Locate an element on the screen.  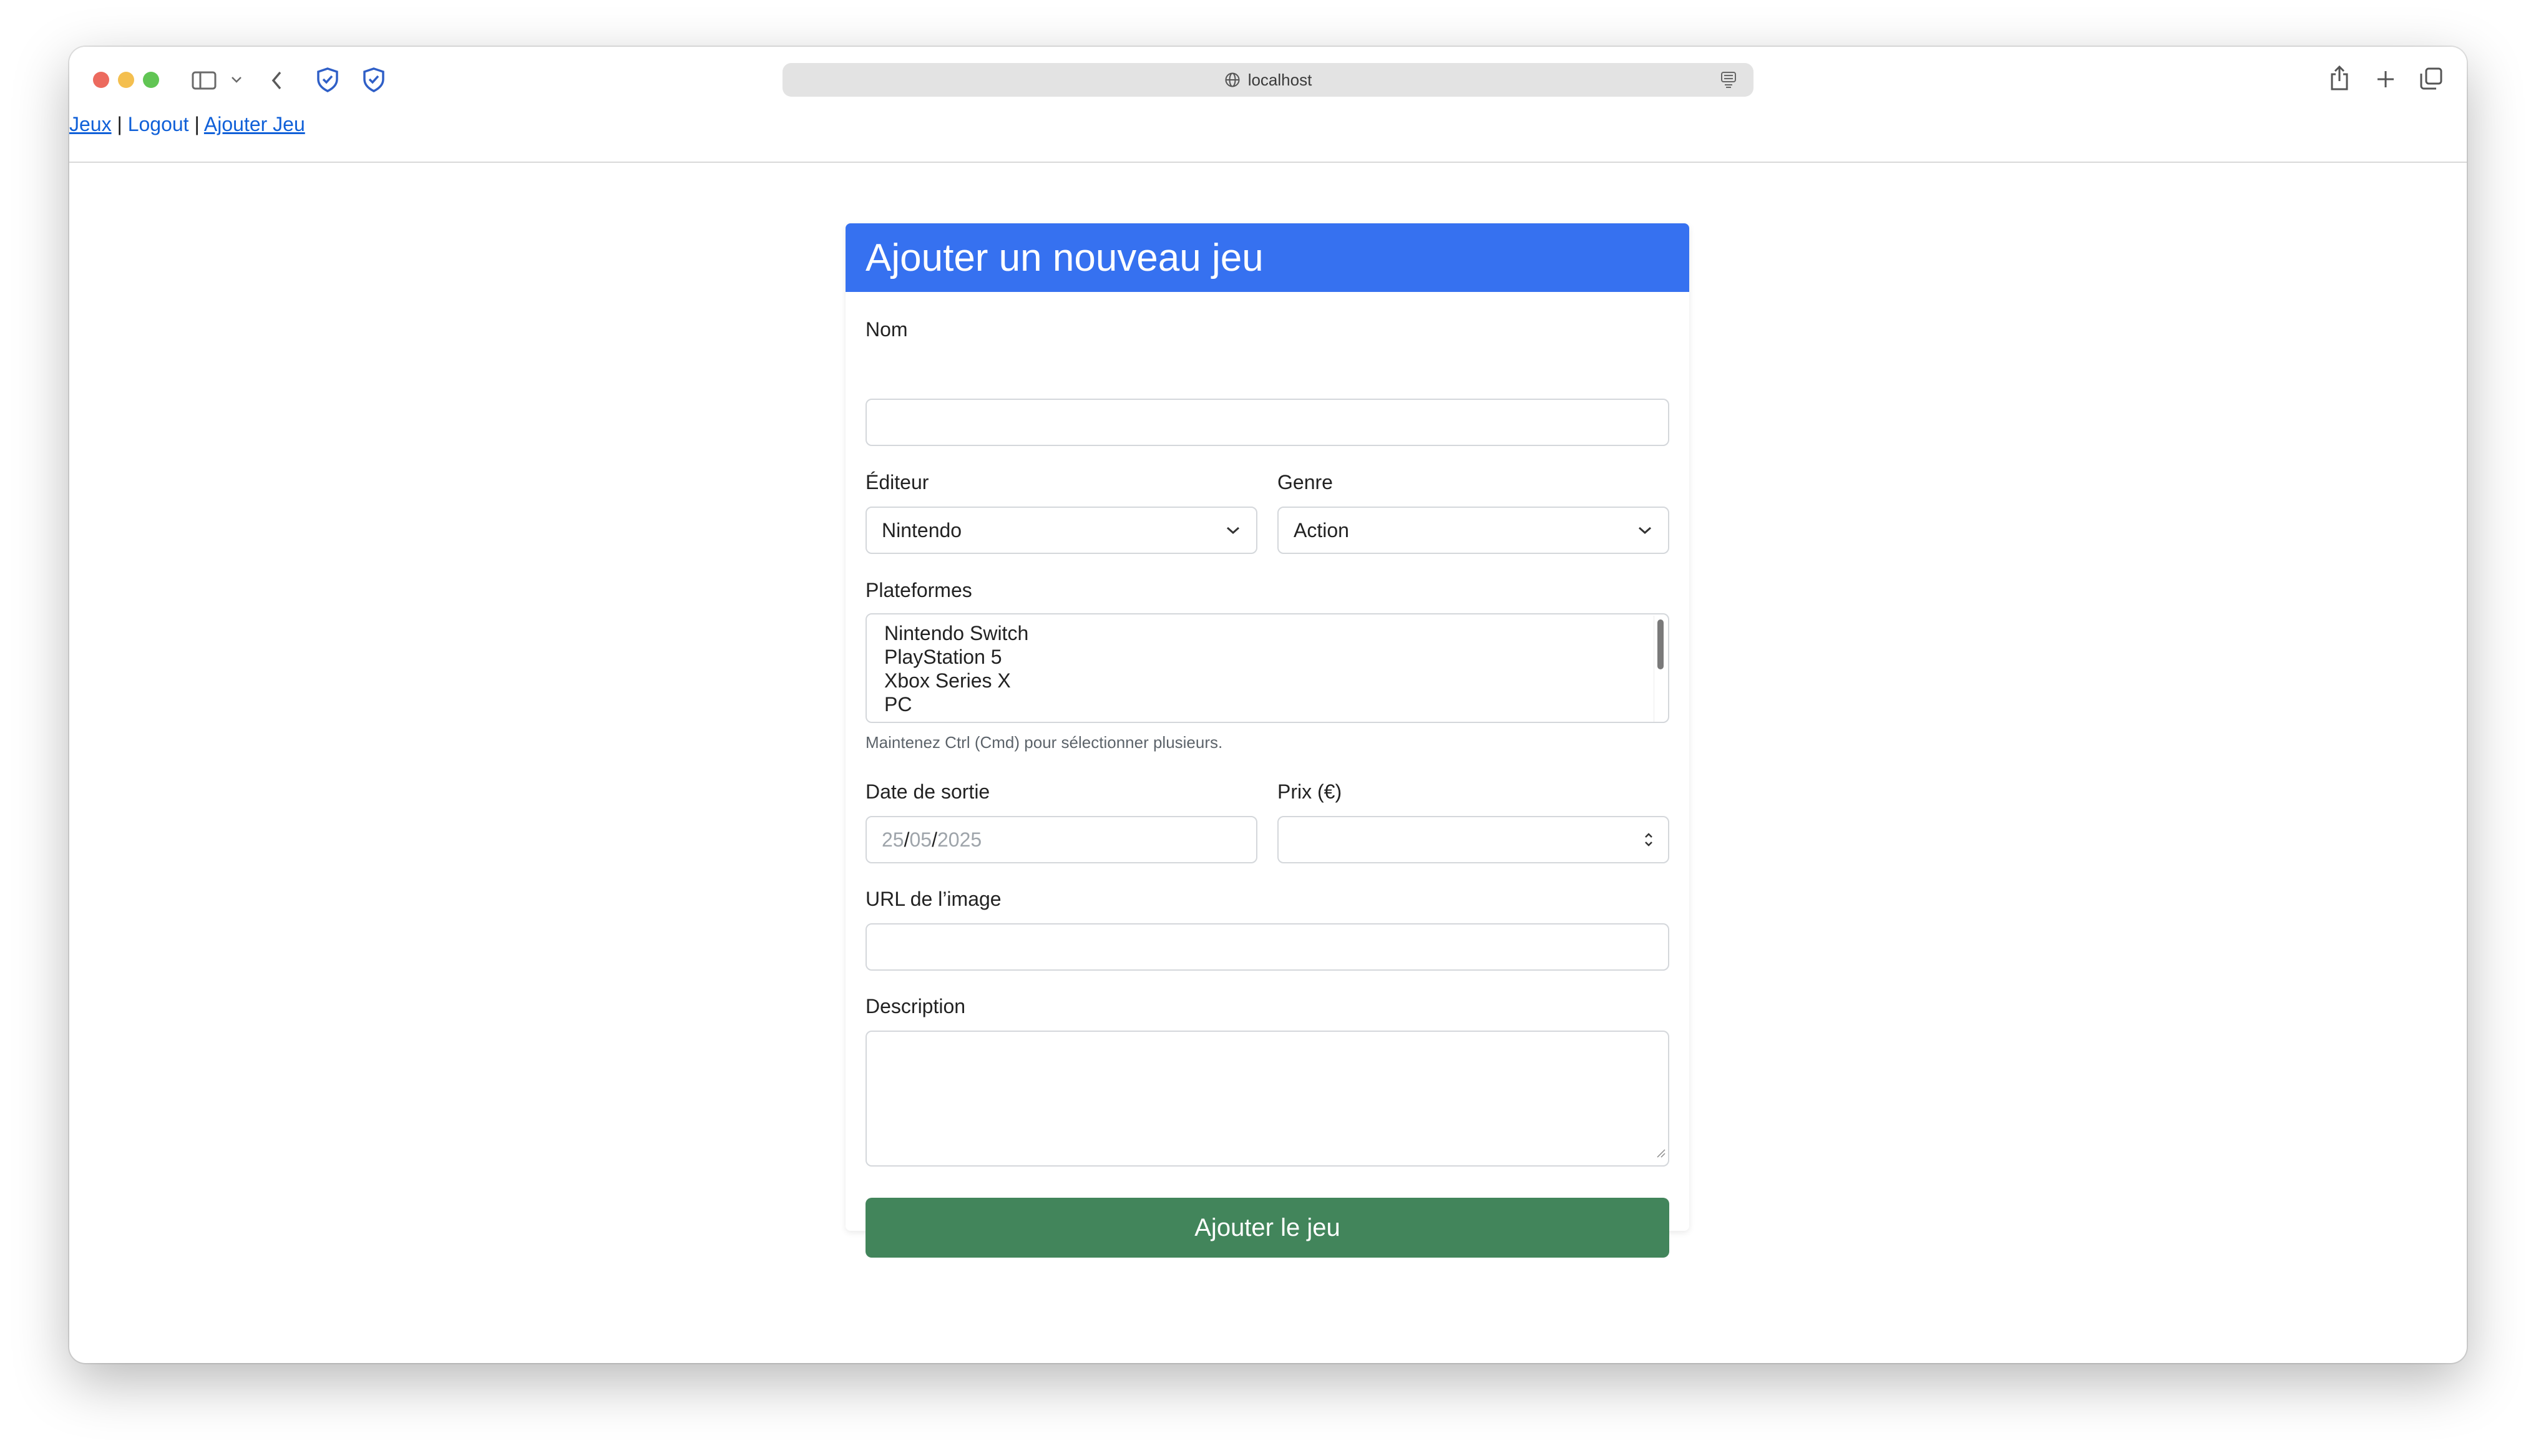
address-bar: localhost is located at coordinates (1268, 80).